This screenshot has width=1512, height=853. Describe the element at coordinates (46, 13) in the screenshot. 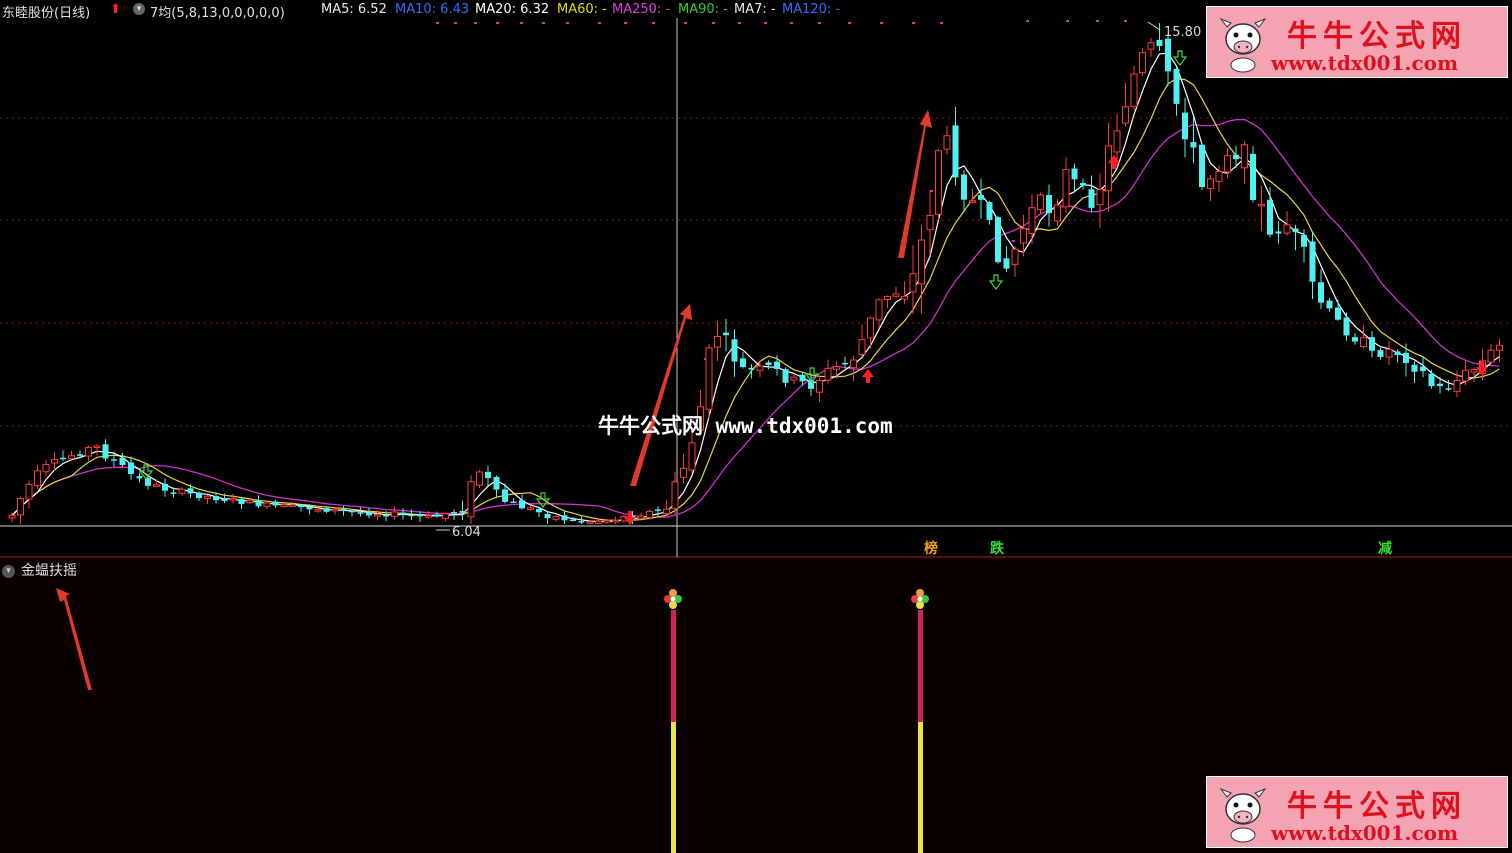

I see `stock-name: 东睦股份(日线)` at that location.